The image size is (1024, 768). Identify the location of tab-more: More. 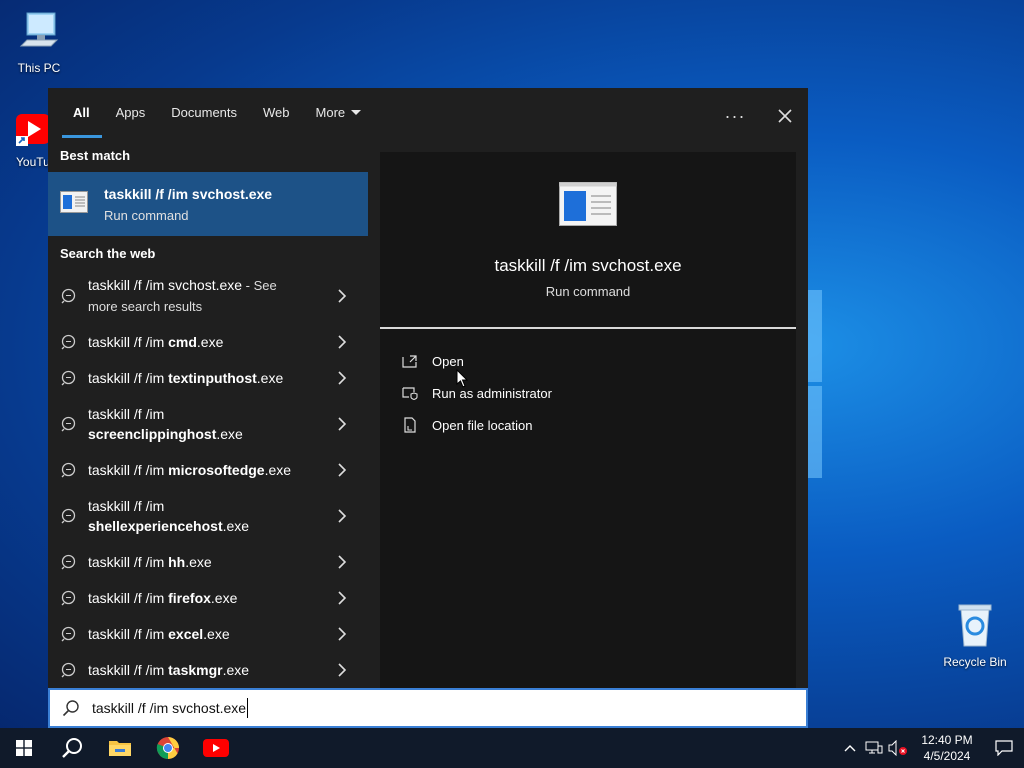
(339, 116).